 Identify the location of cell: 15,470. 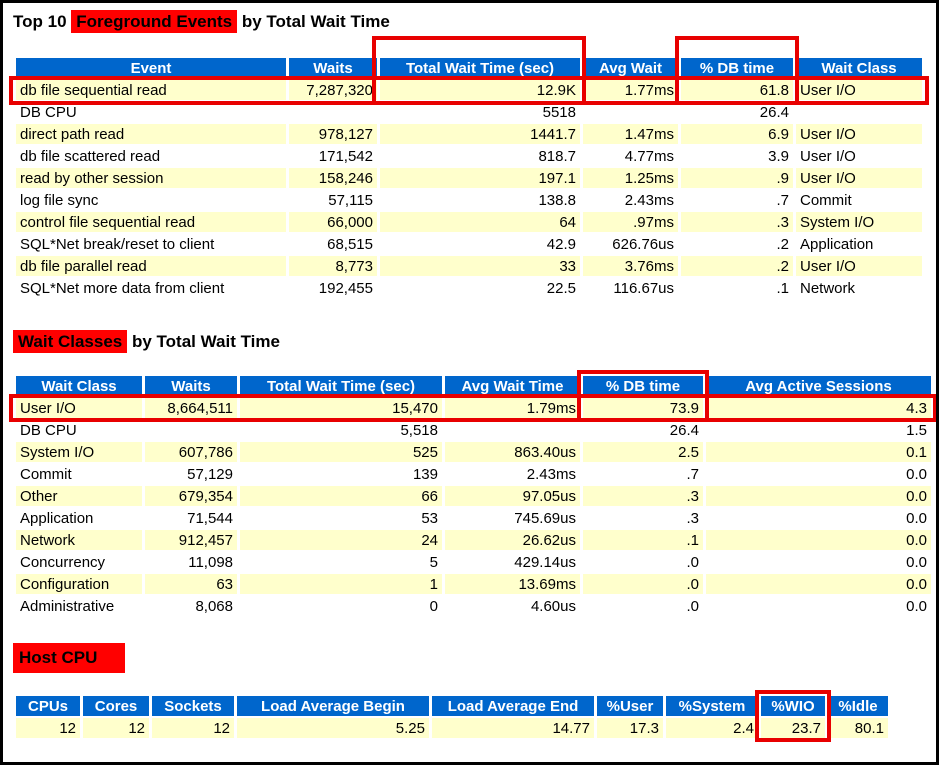
(341, 408).